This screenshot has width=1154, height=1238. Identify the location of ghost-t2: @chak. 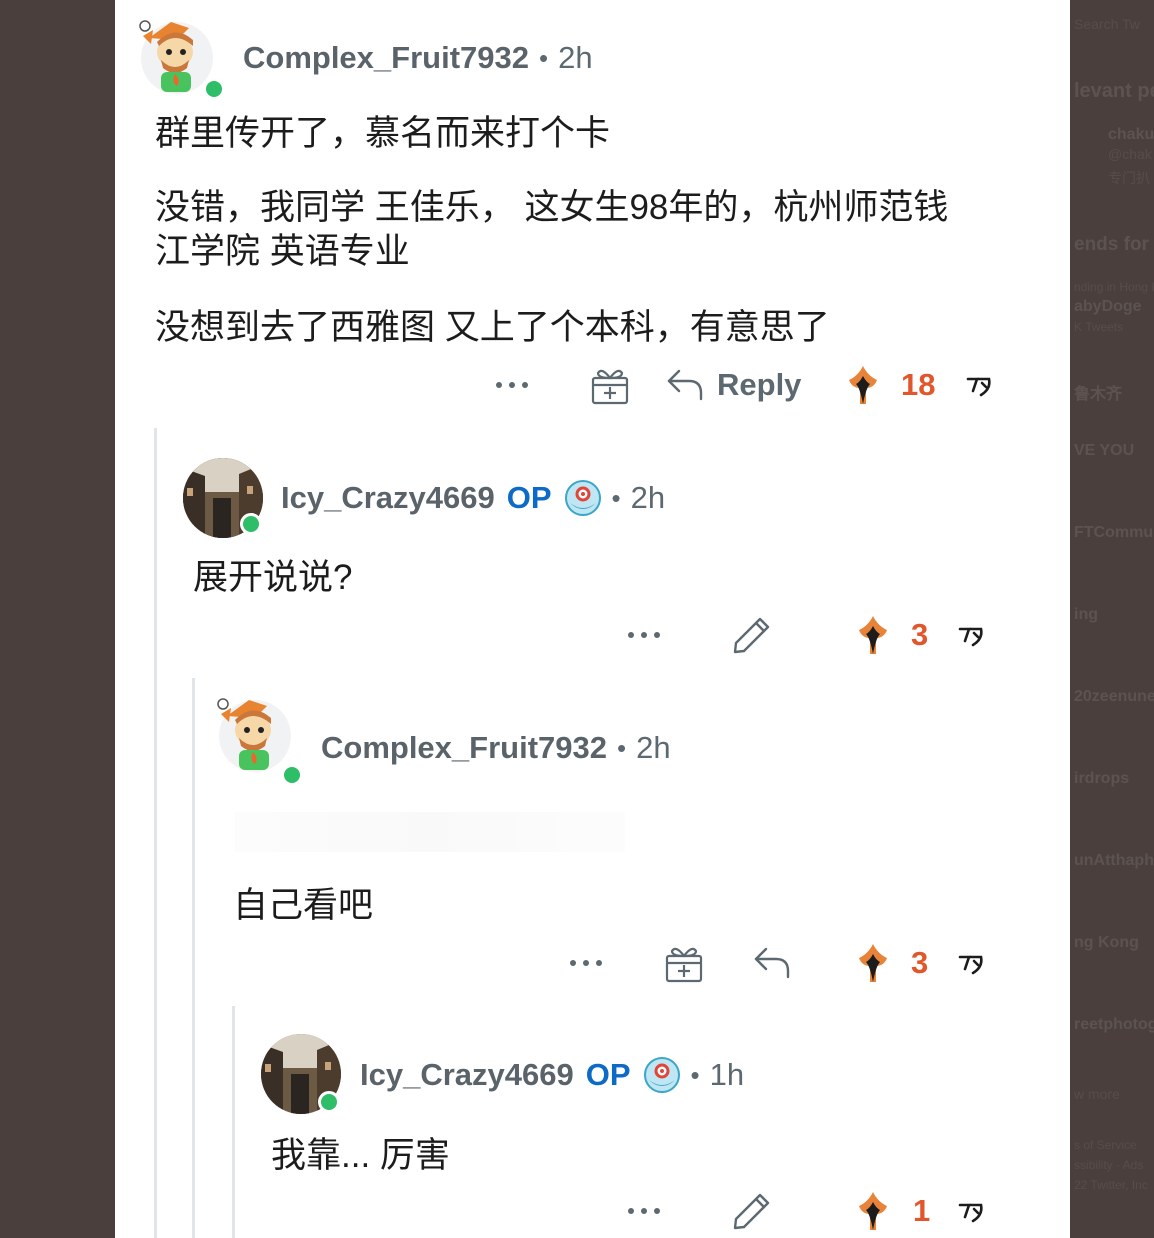
(1130, 154).